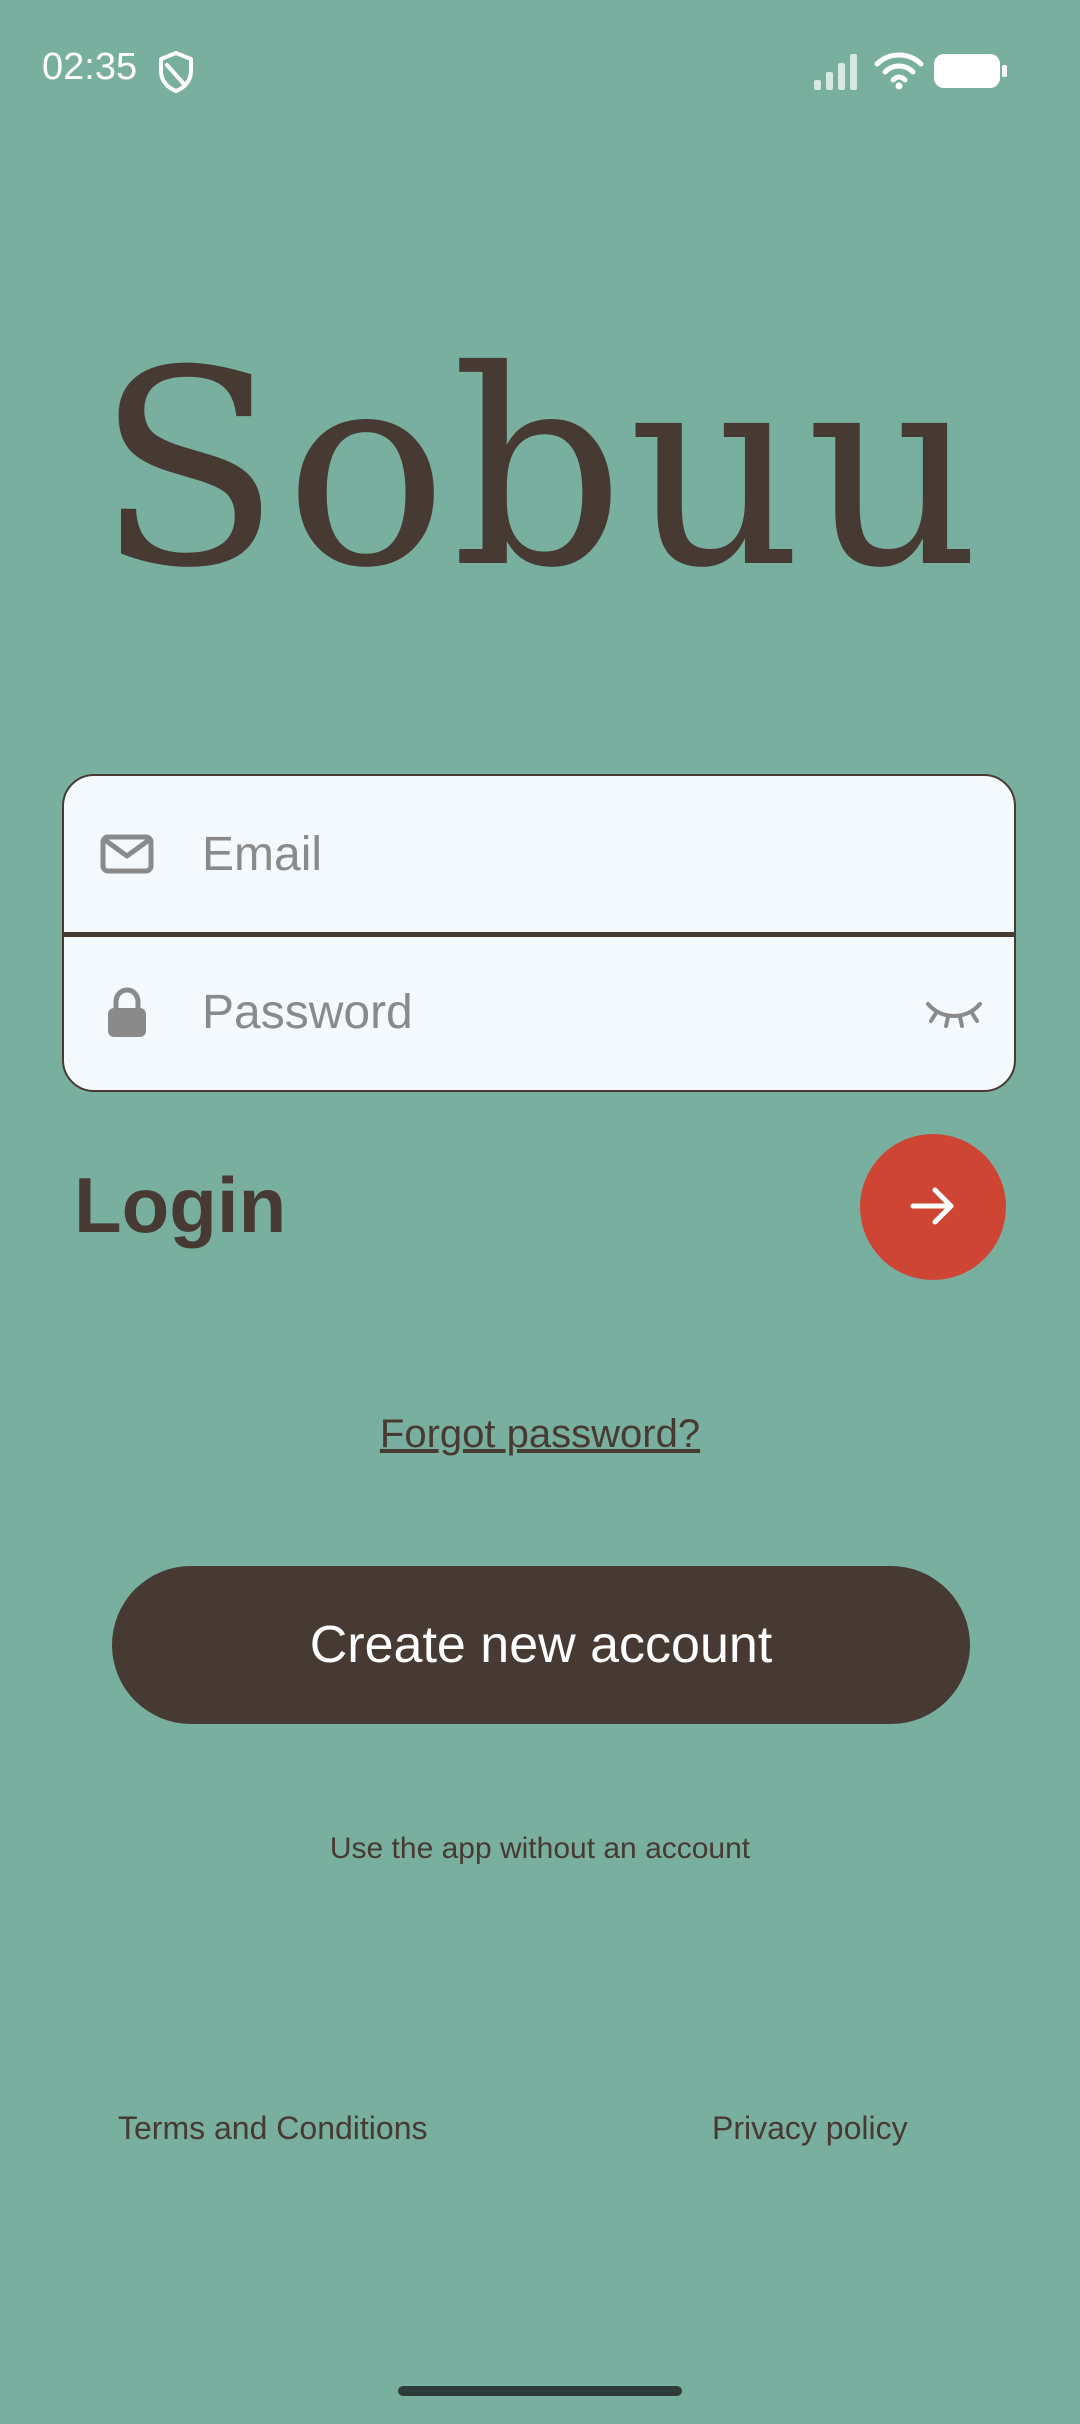 This screenshot has height=2424, width=1080. I want to click on eye-closed-icon, so click(954, 1012).